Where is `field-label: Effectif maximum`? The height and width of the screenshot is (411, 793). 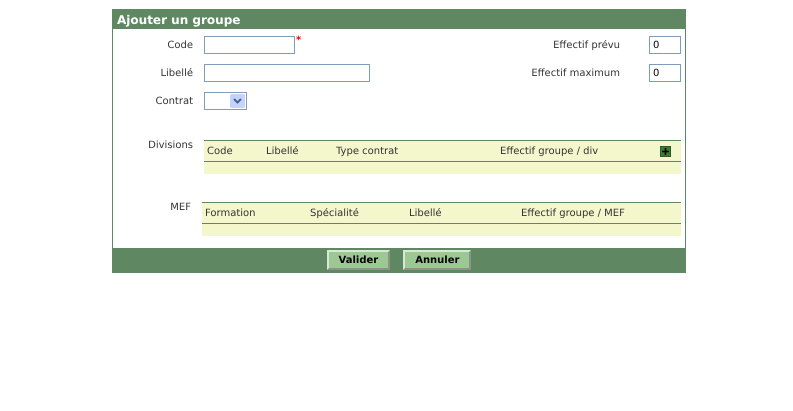 field-label: Effectif maximum is located at coordinates (575, 73).